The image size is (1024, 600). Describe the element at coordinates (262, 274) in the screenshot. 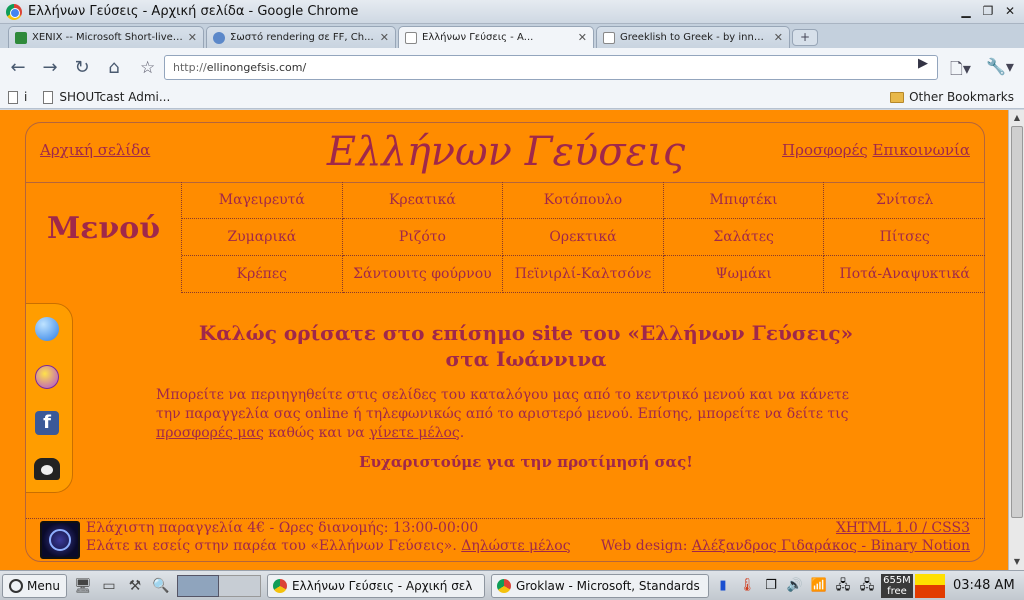

I see `menu-item: Κρέπες` at that location.